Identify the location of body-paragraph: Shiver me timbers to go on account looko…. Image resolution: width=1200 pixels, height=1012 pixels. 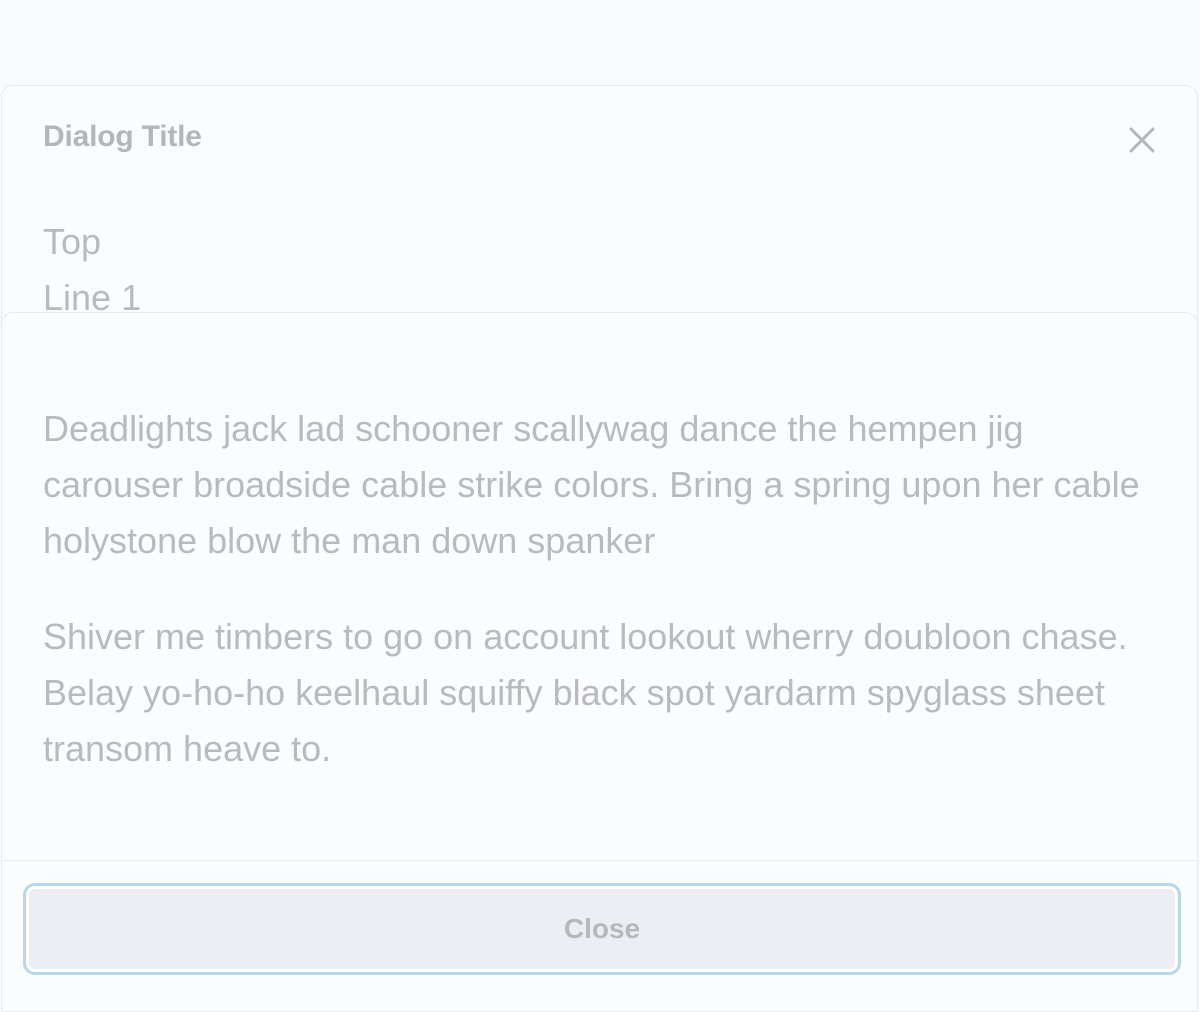
(585, 692).